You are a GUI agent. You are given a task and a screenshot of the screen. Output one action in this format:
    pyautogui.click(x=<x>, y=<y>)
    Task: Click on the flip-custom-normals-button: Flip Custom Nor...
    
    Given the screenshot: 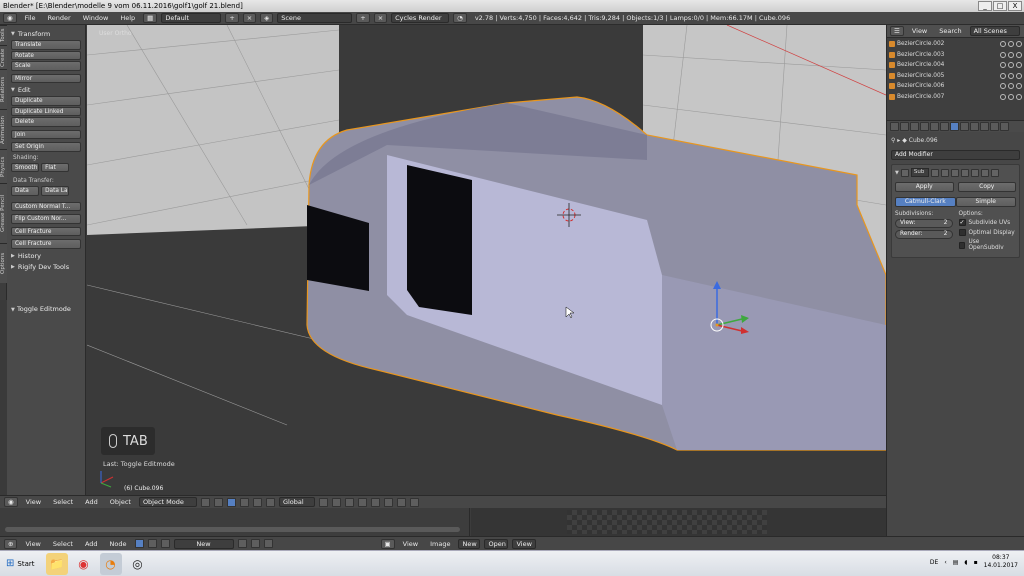 What is the action you would take?
    pyautogui.click(x=46, y=219)
    